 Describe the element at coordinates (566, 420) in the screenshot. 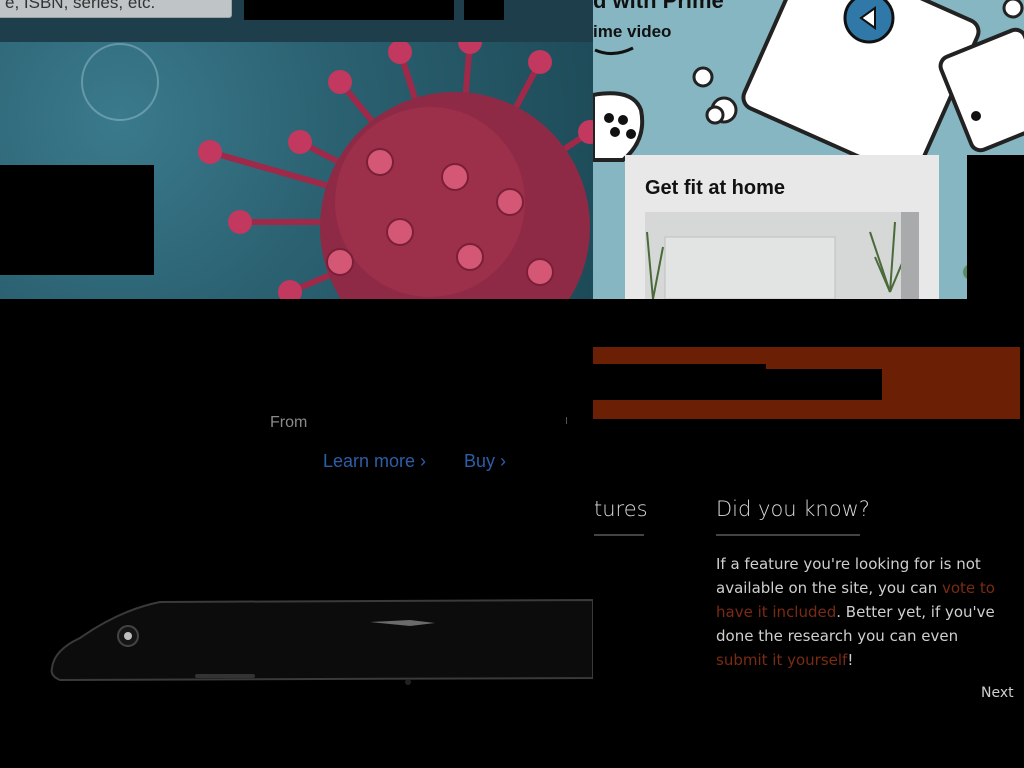

I see `divider-tick` at that location.